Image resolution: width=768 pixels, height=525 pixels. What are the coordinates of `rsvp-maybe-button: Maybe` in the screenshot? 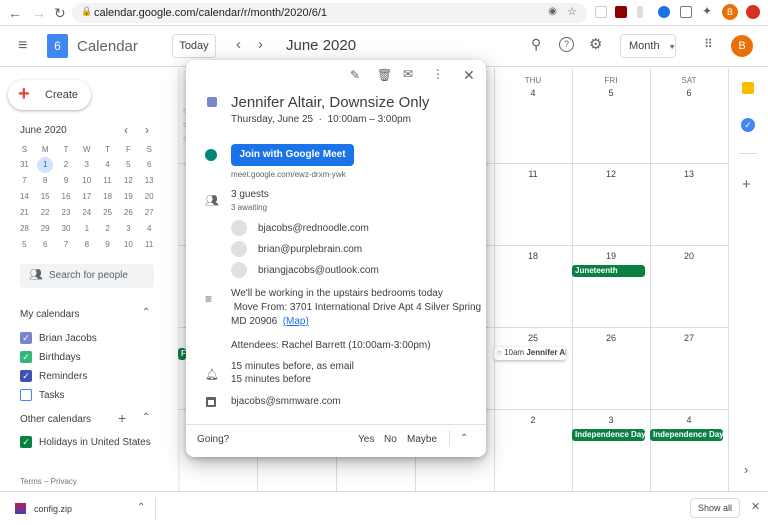 It's located at (422, 439).